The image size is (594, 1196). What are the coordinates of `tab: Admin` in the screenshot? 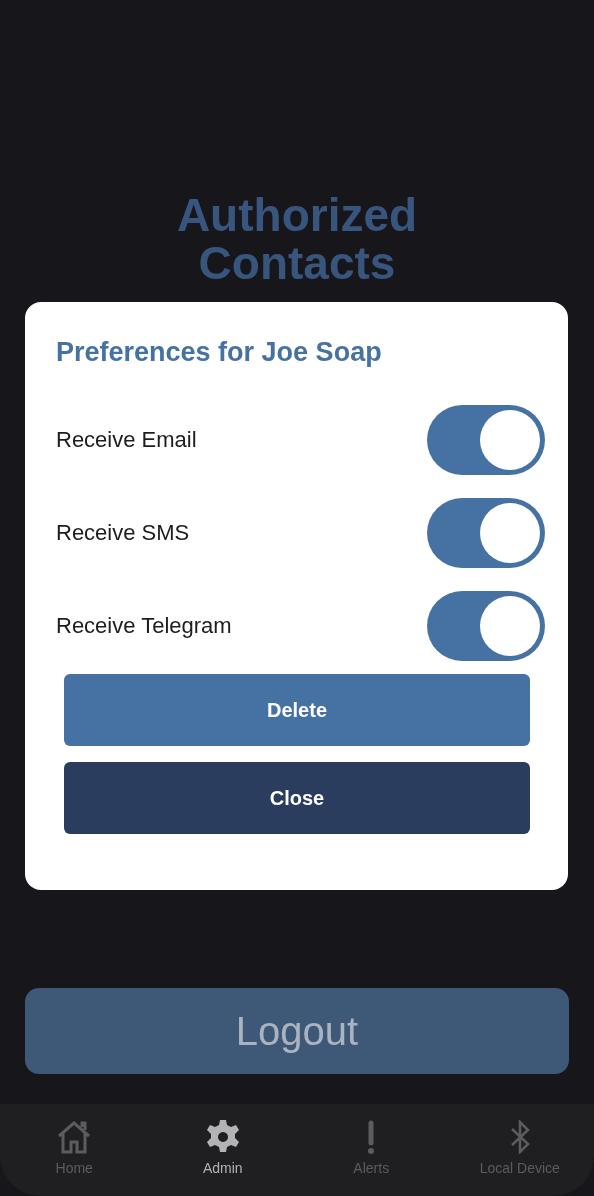 It's located at (222, 1150).